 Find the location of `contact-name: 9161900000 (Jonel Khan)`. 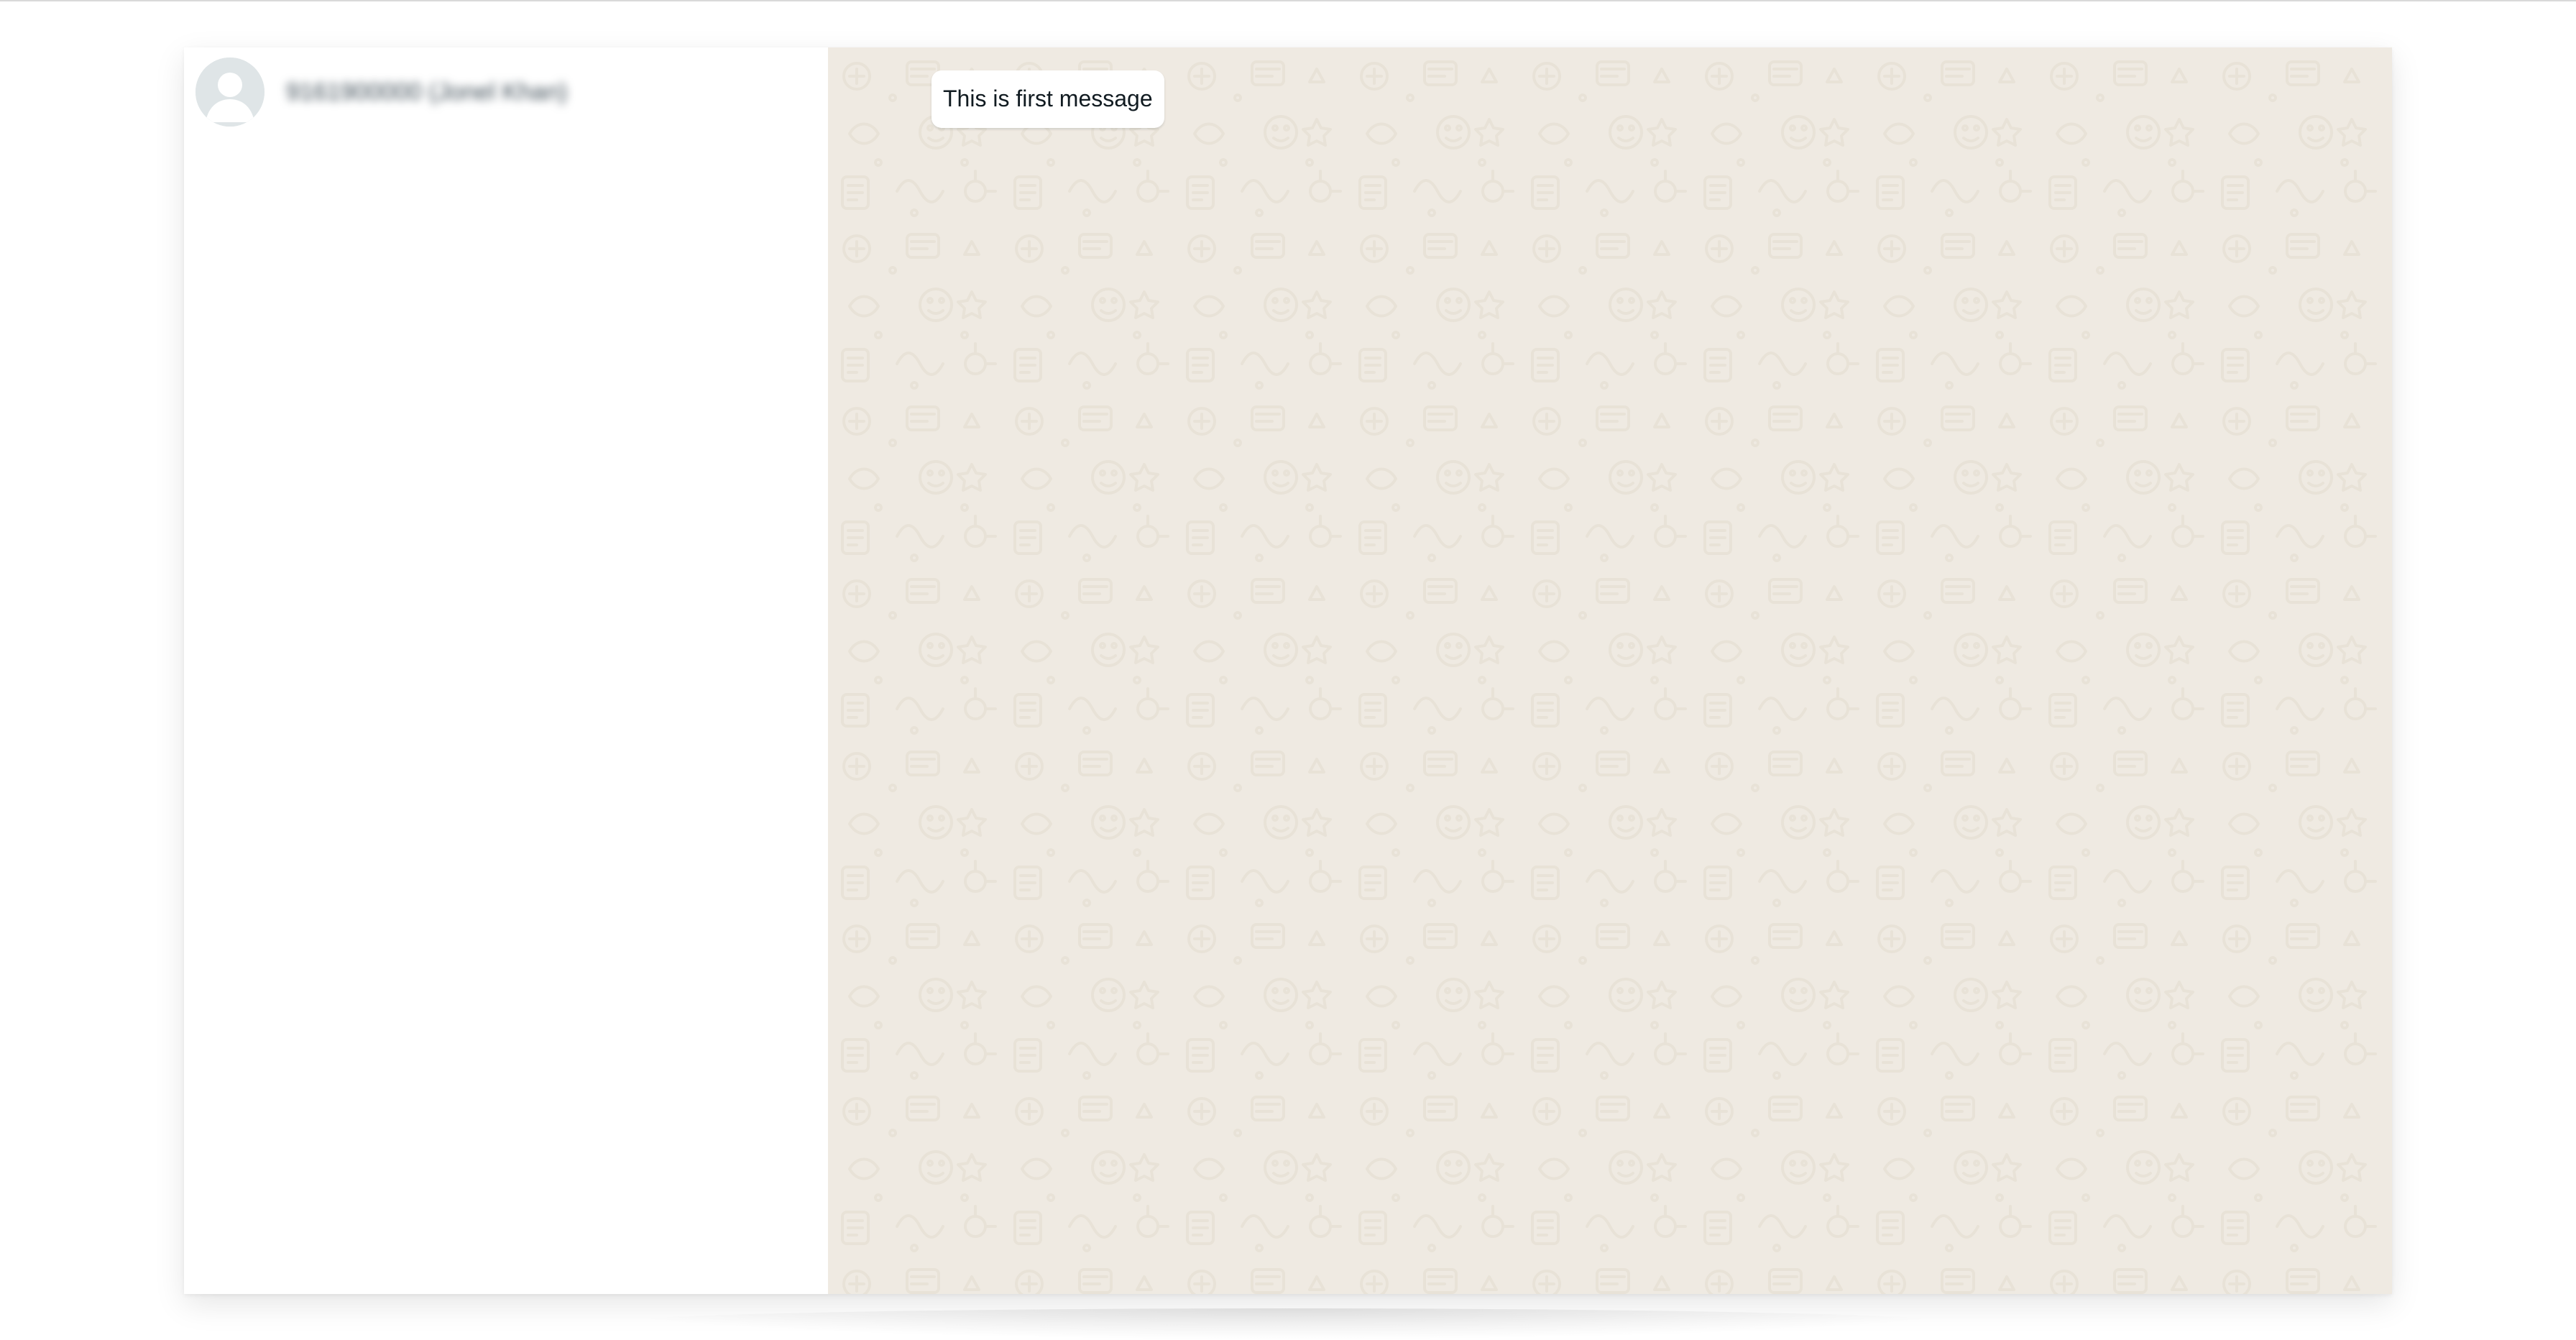

contact-name: 9161900000 (Jonel Khan) is located at coordinates (427, 92).